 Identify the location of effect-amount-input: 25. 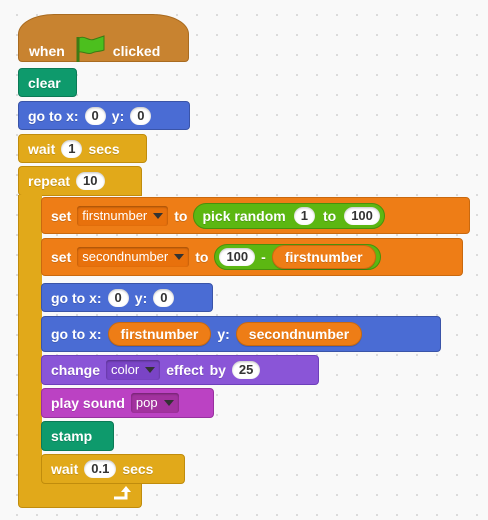
(246, 370).